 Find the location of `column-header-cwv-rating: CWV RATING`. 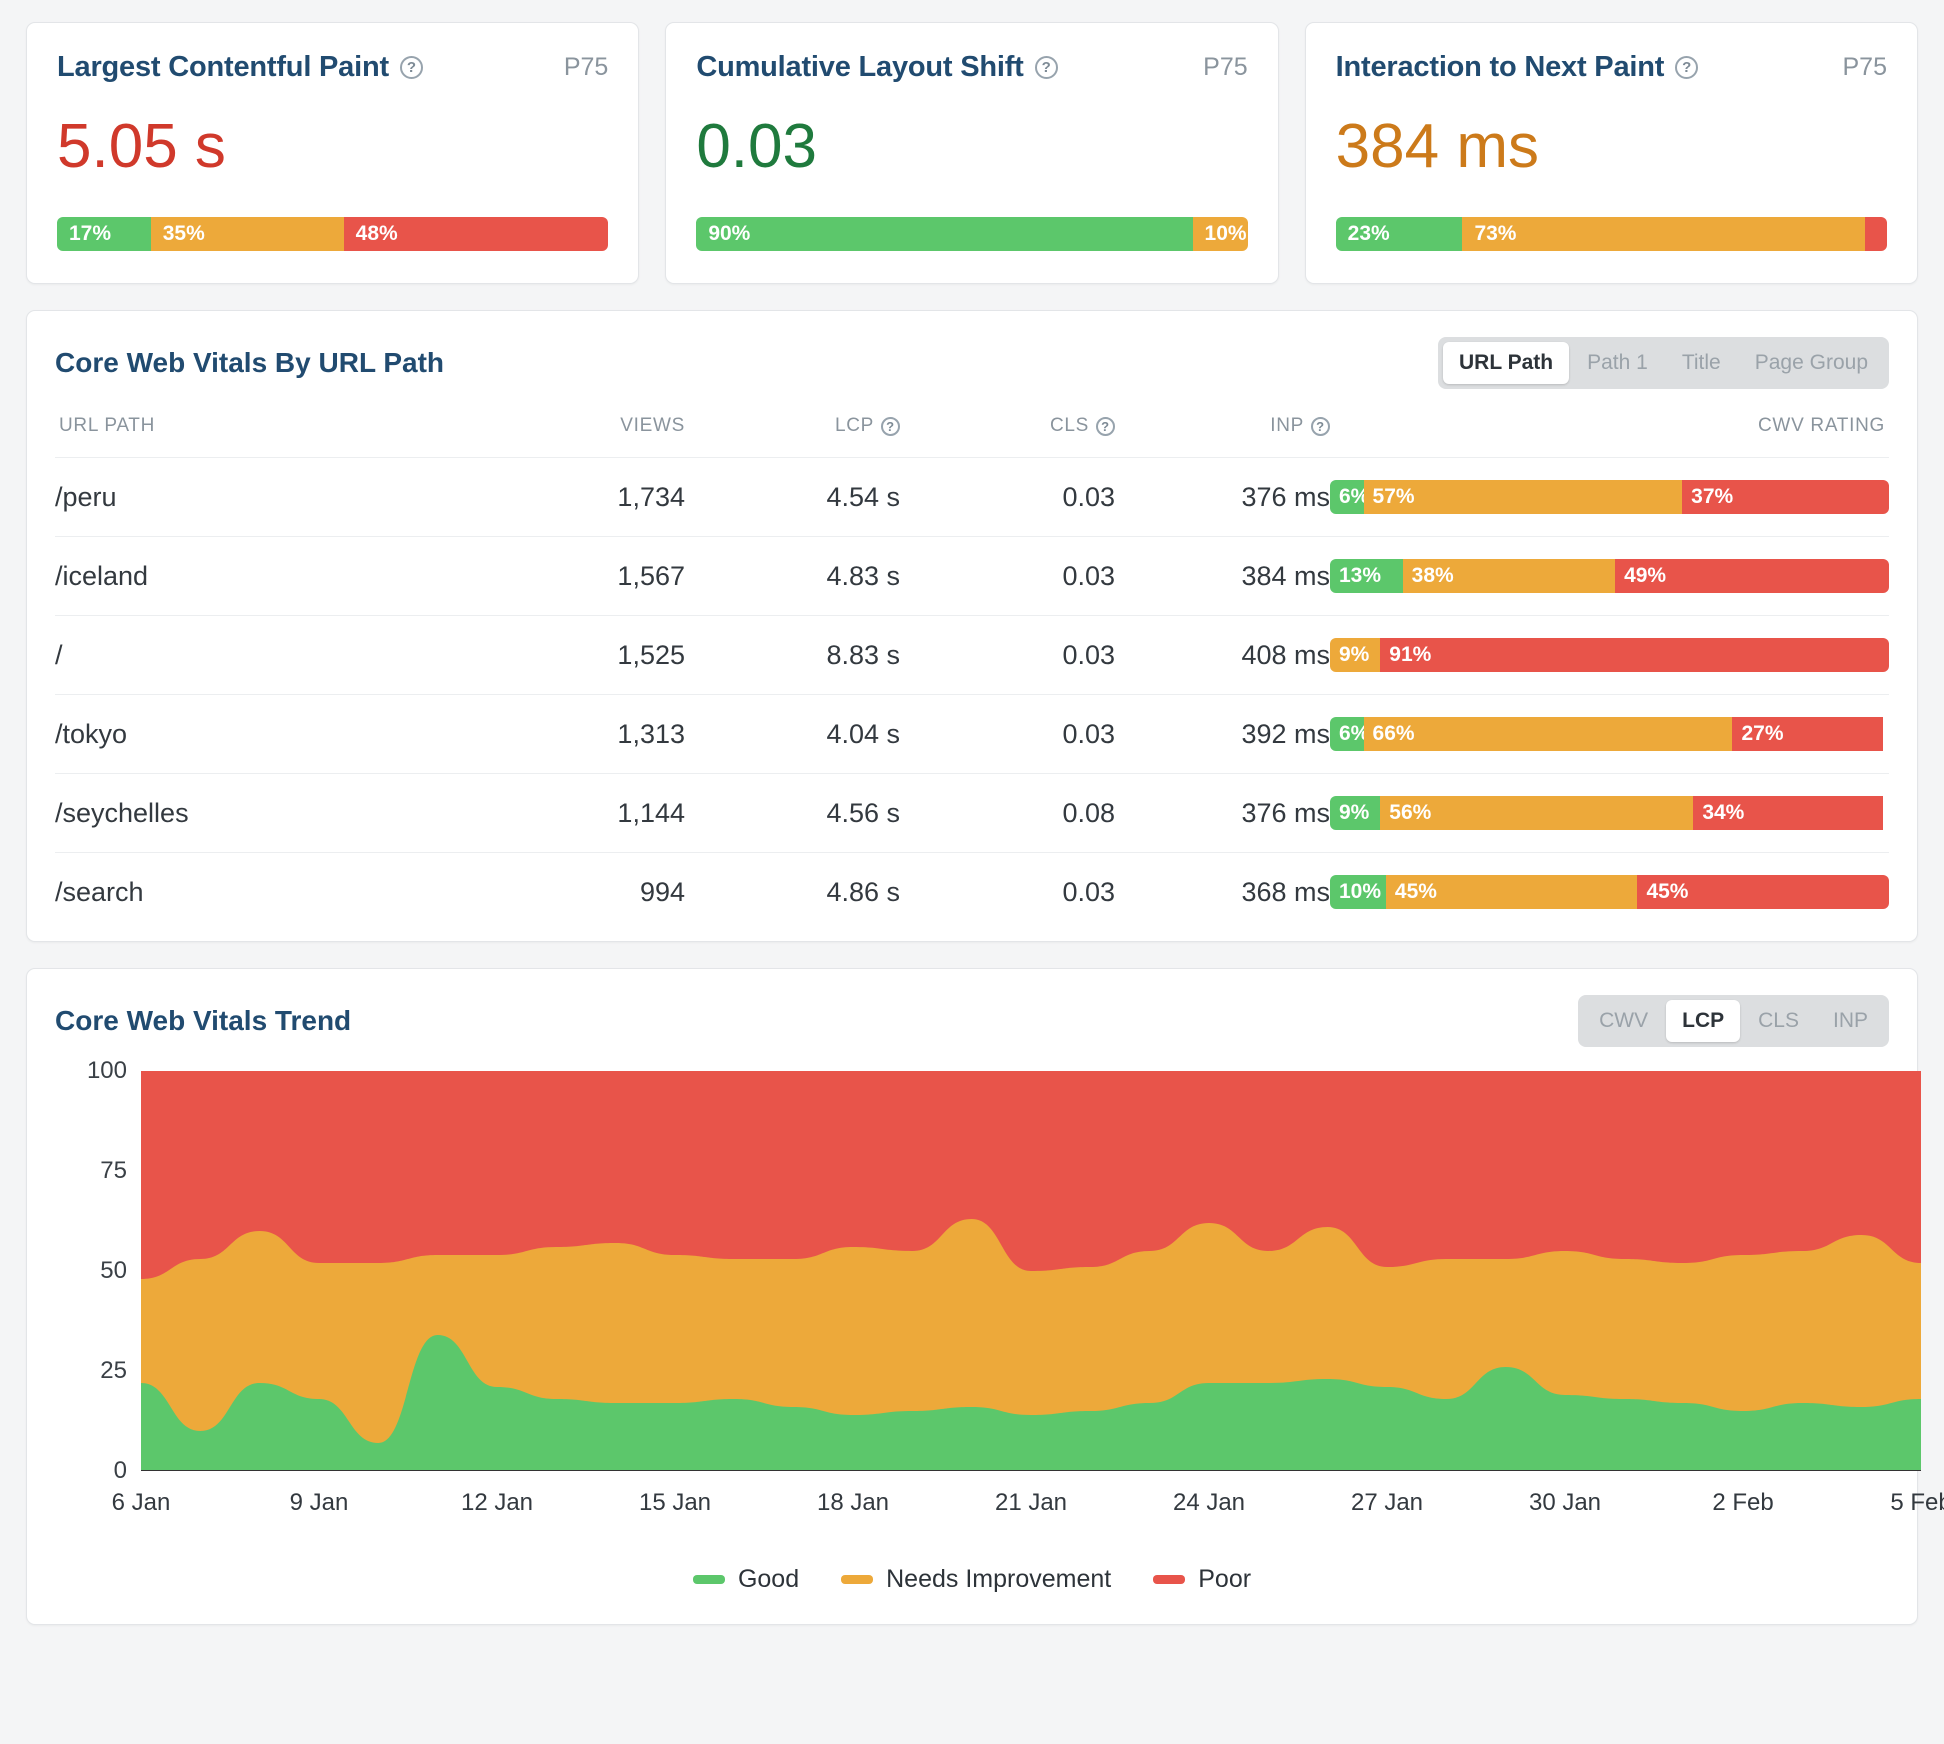

column-header-cwv-rating: CWV RATING is located at coordinates (1609, 436).